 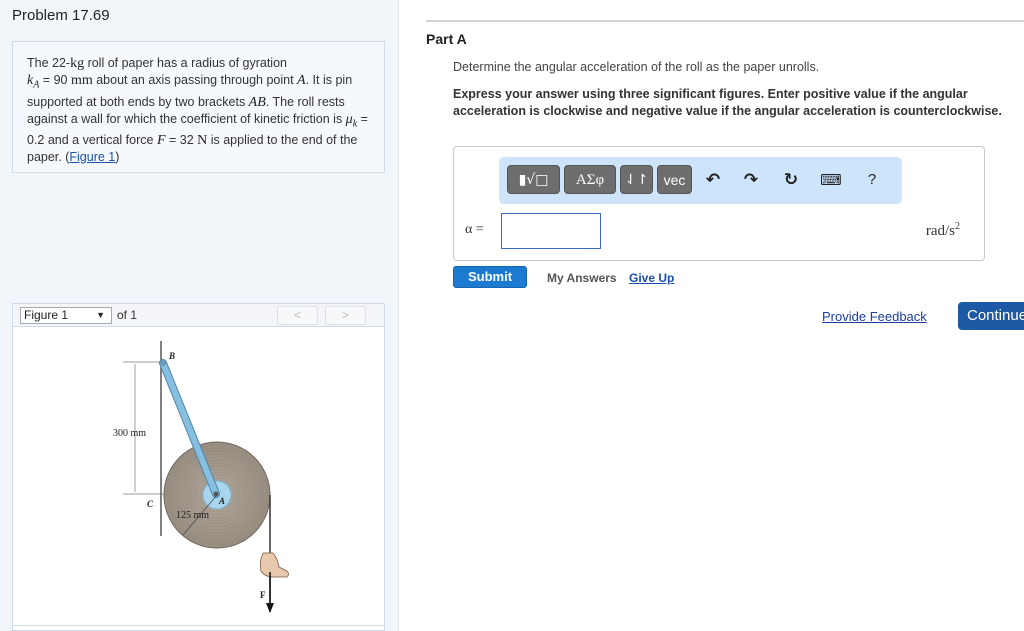 I want to click on symbol-A: A, so click(x=301, y=80).